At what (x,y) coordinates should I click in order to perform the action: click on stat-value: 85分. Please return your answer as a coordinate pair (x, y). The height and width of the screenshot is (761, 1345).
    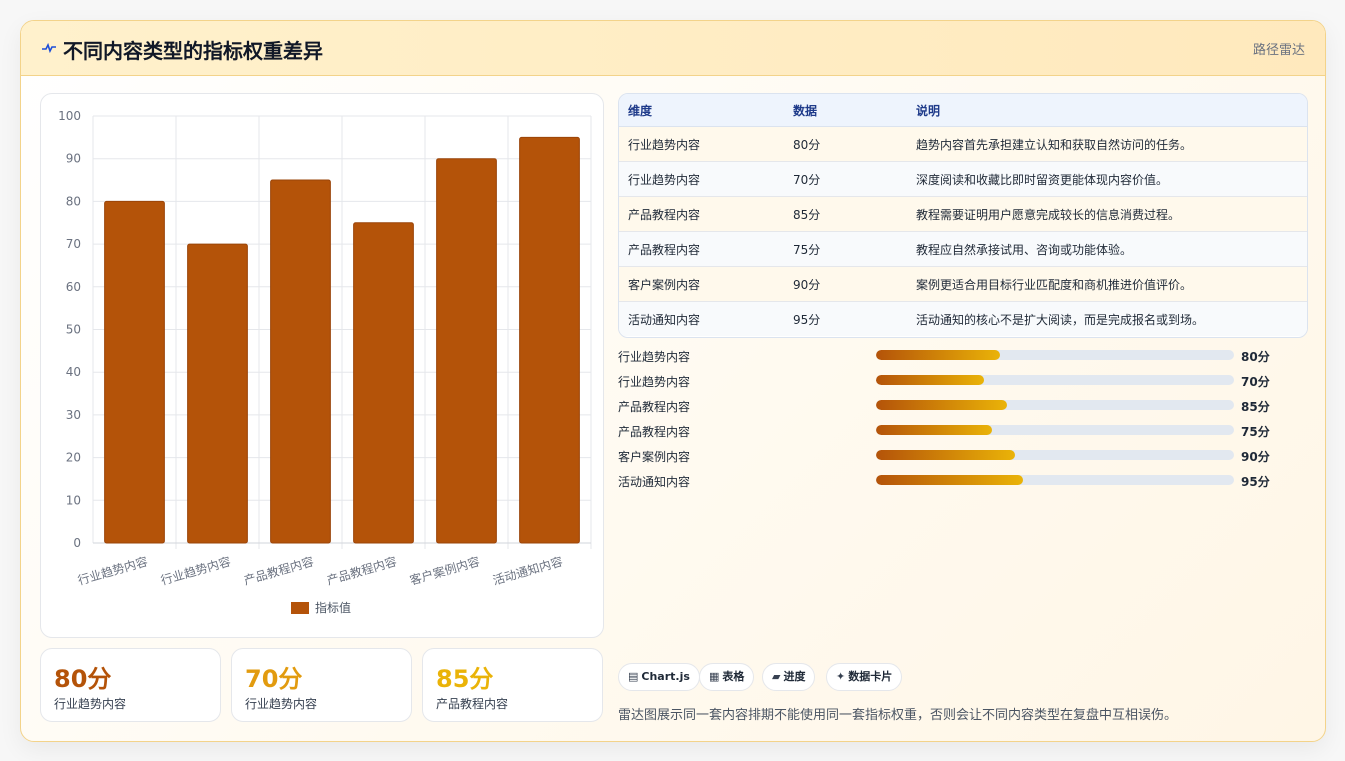
    Looking at the image, I should click on (465, 679).